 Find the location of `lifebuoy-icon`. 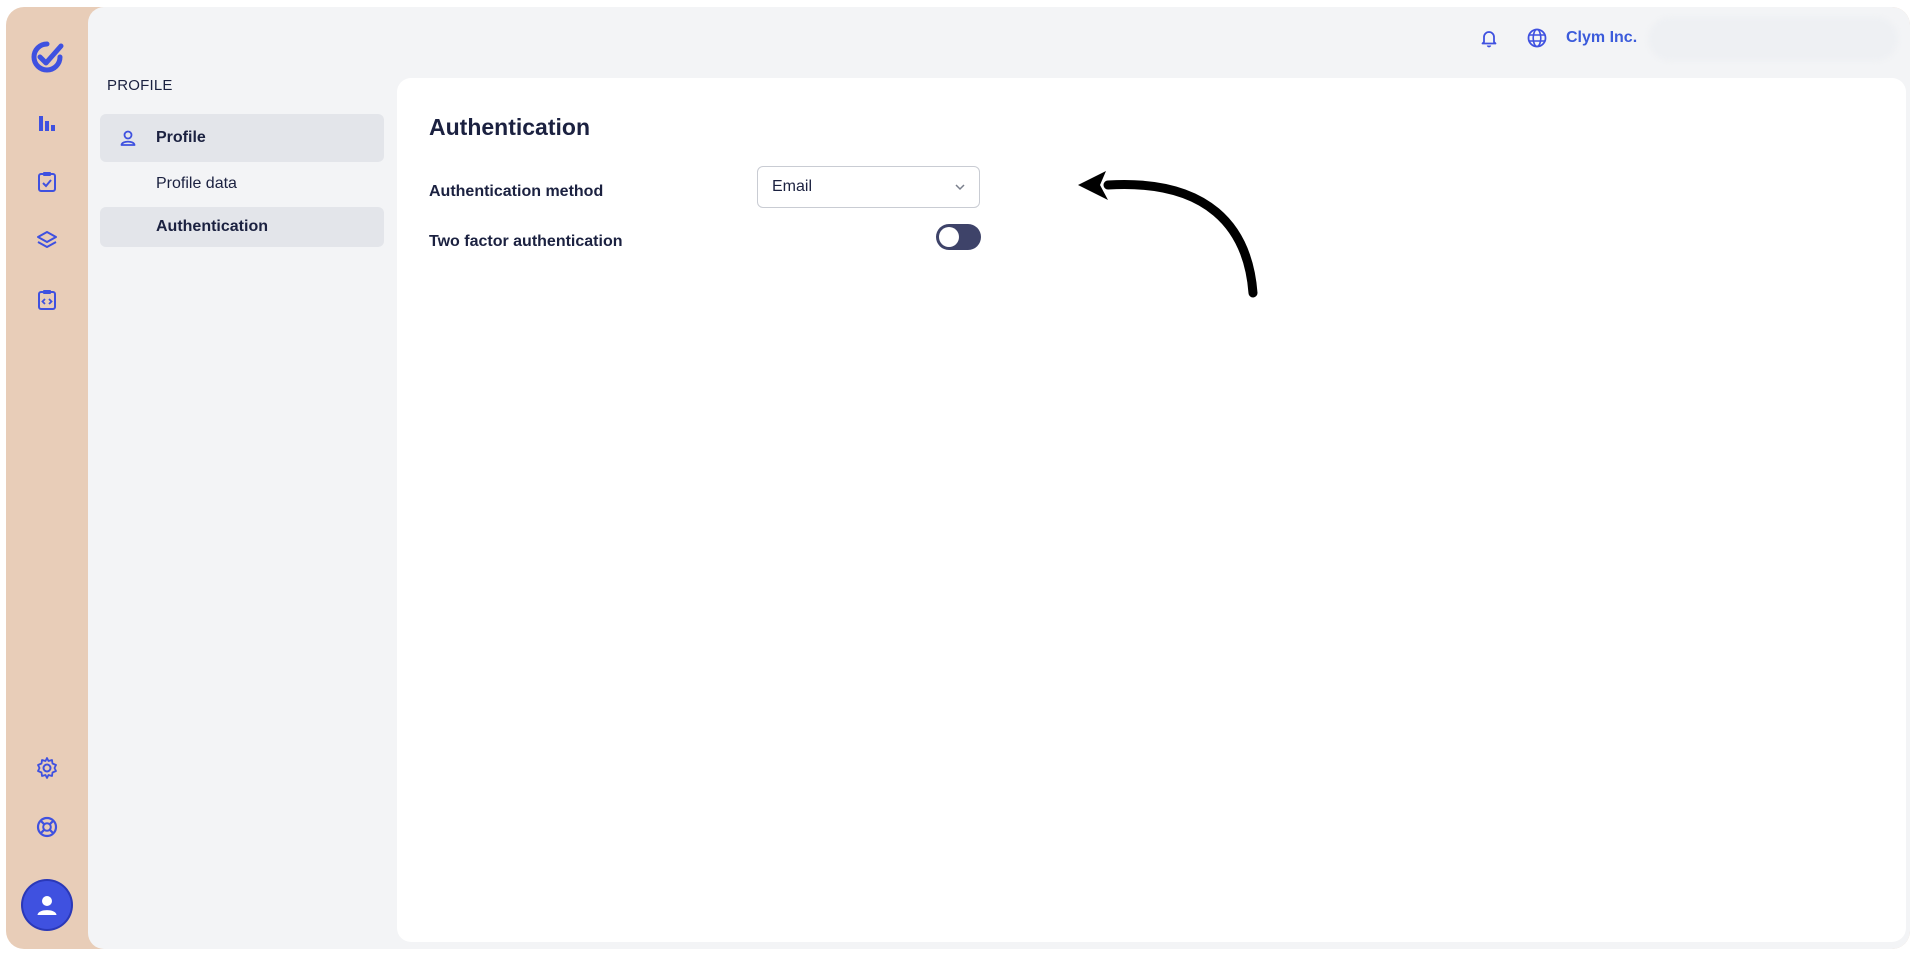

lifebuoy-icon is located at coordinates (47, 827).